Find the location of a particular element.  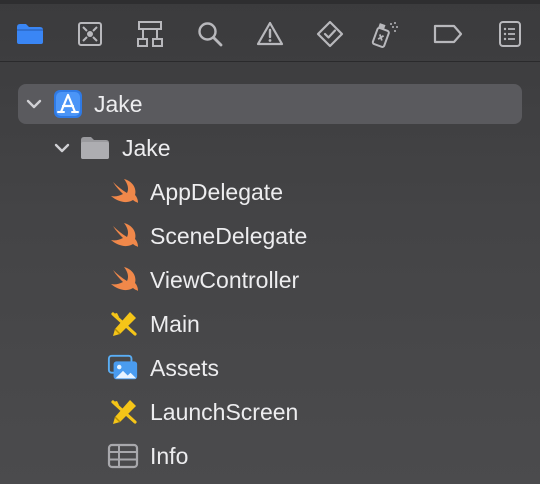

symbol-navigator-button is located at coordinates (150, 34).